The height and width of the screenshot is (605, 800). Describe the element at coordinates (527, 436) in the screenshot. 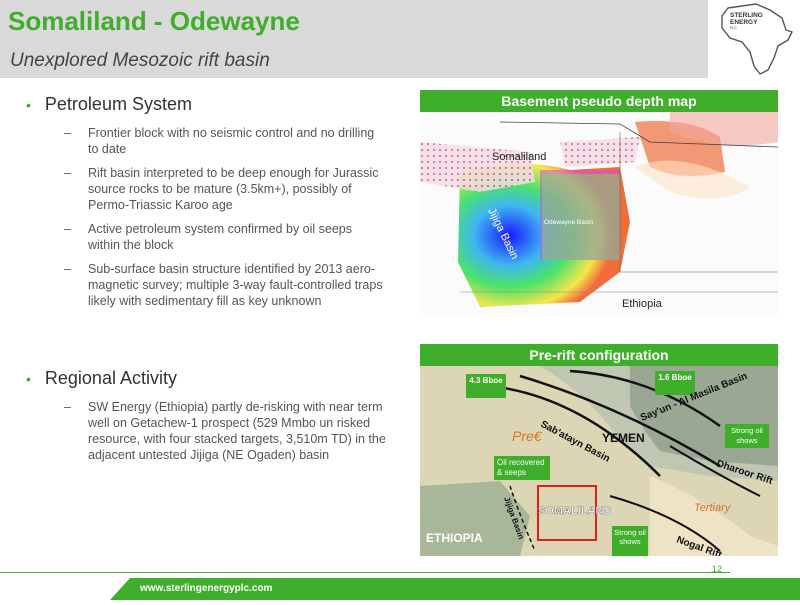

I see `map-label-prec: Pre€` at that location.